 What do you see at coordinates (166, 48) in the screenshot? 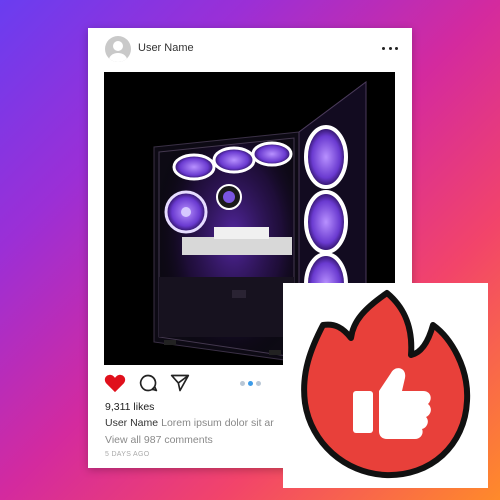
I see `post-username: User Name` at bounding box center [166, 48].